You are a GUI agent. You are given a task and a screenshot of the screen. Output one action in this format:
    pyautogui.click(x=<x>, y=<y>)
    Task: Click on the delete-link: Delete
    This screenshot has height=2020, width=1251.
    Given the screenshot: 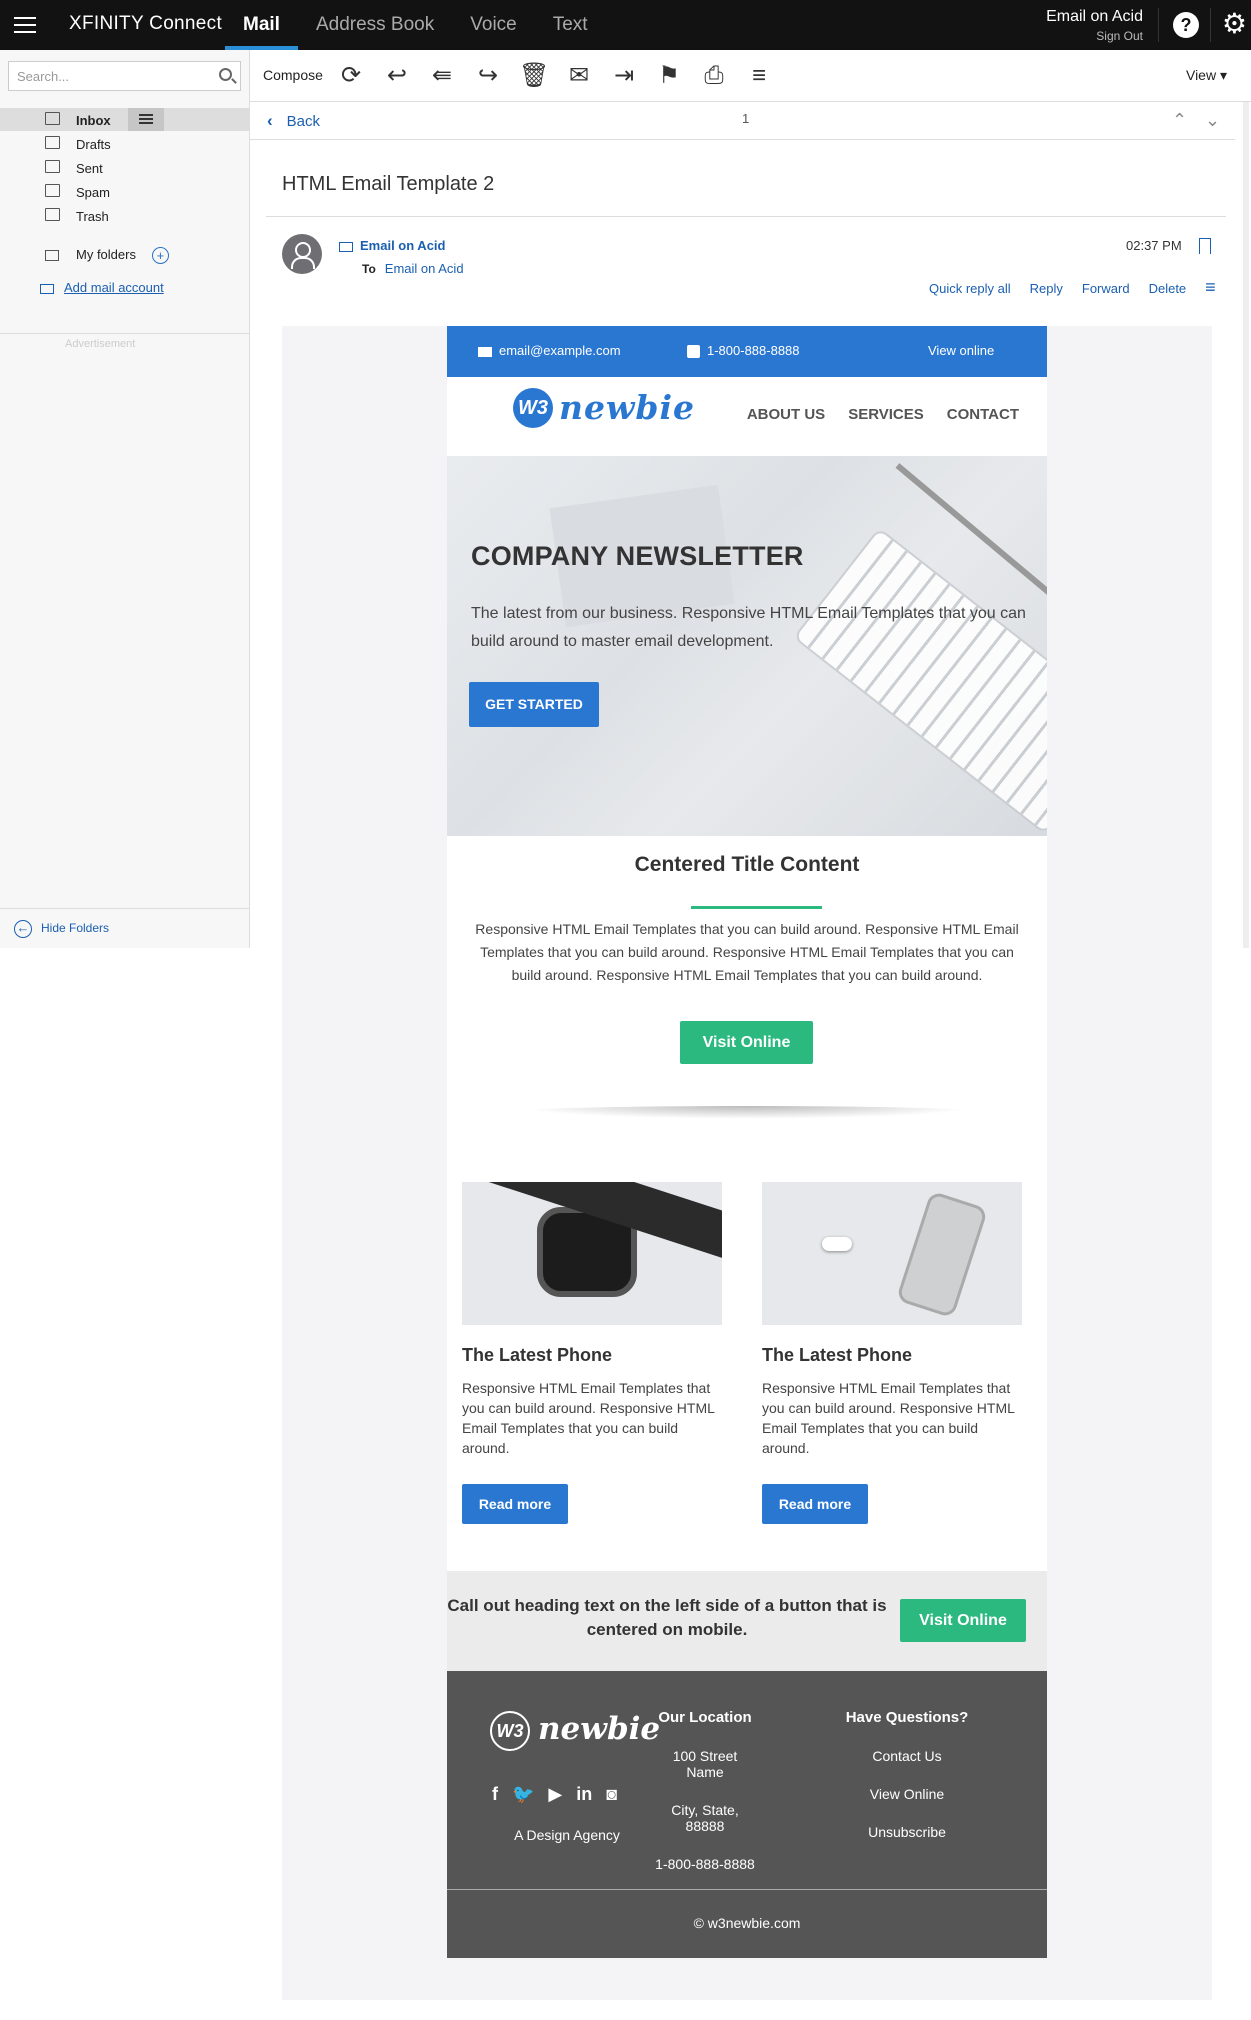 What is the action you would take?
    pyautogui.click(x=1168, y=288)
    